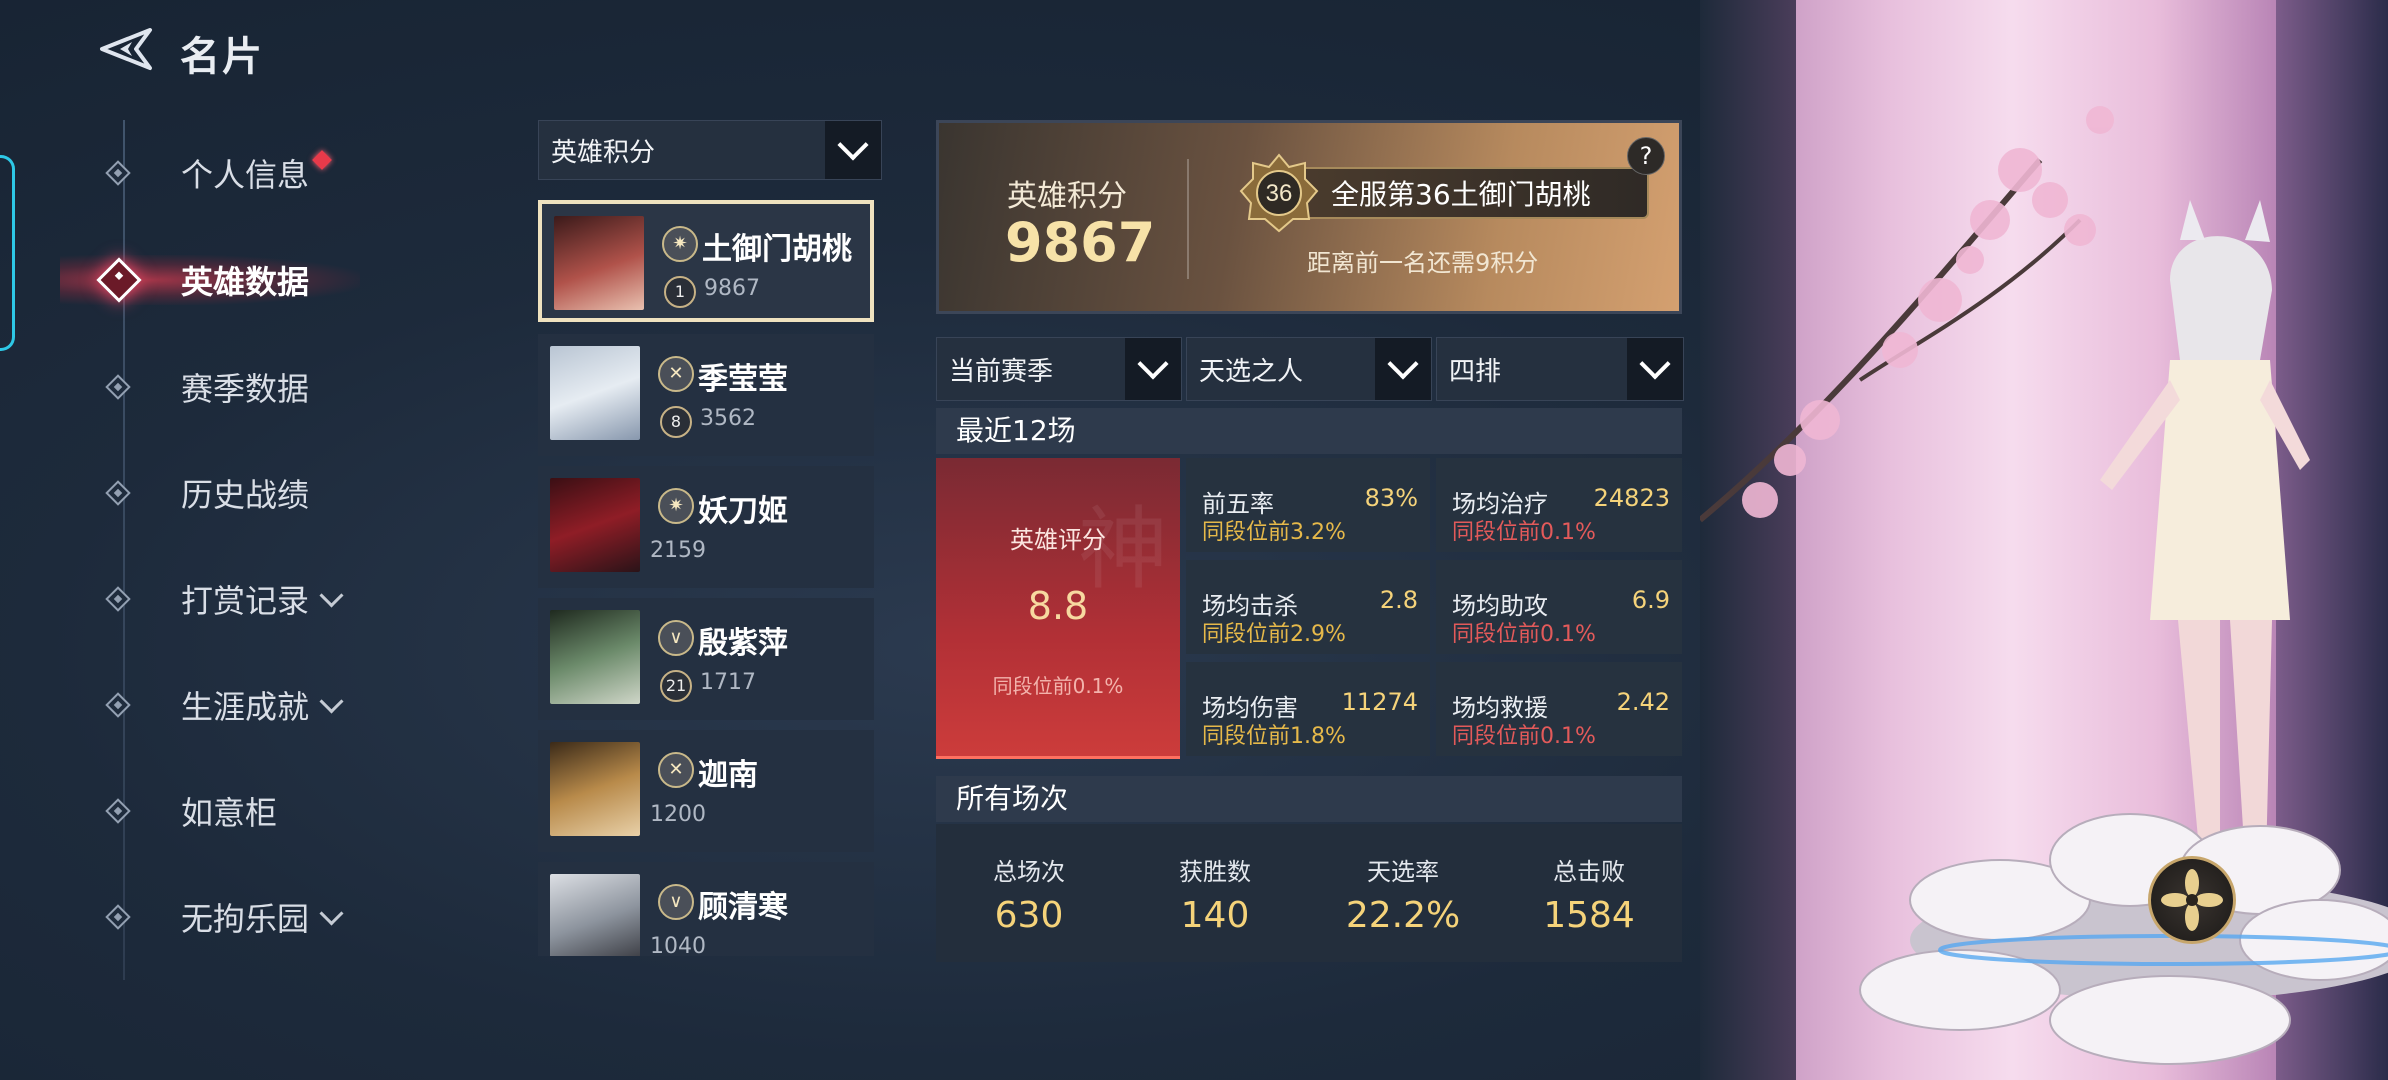  What do you see at coordinates (245, 282) in the screenshot?
I see `sidebar-item-label: 英雄数据` at bounding box center [245, 282].